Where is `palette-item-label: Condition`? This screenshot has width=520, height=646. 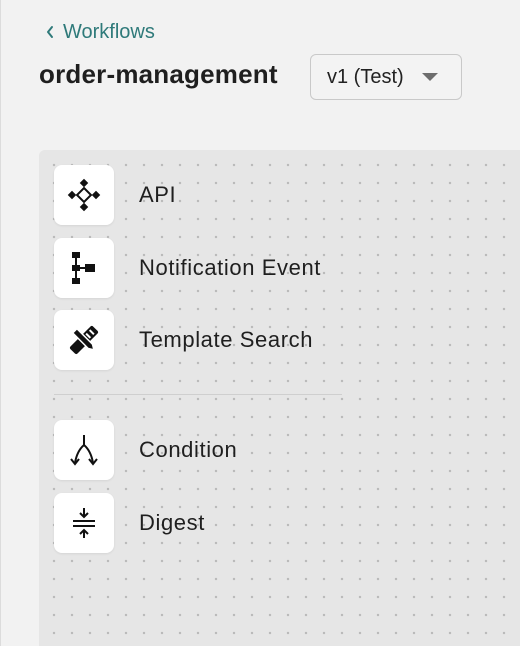 palette-item-label: Condition is located at coordinates (188, 449).